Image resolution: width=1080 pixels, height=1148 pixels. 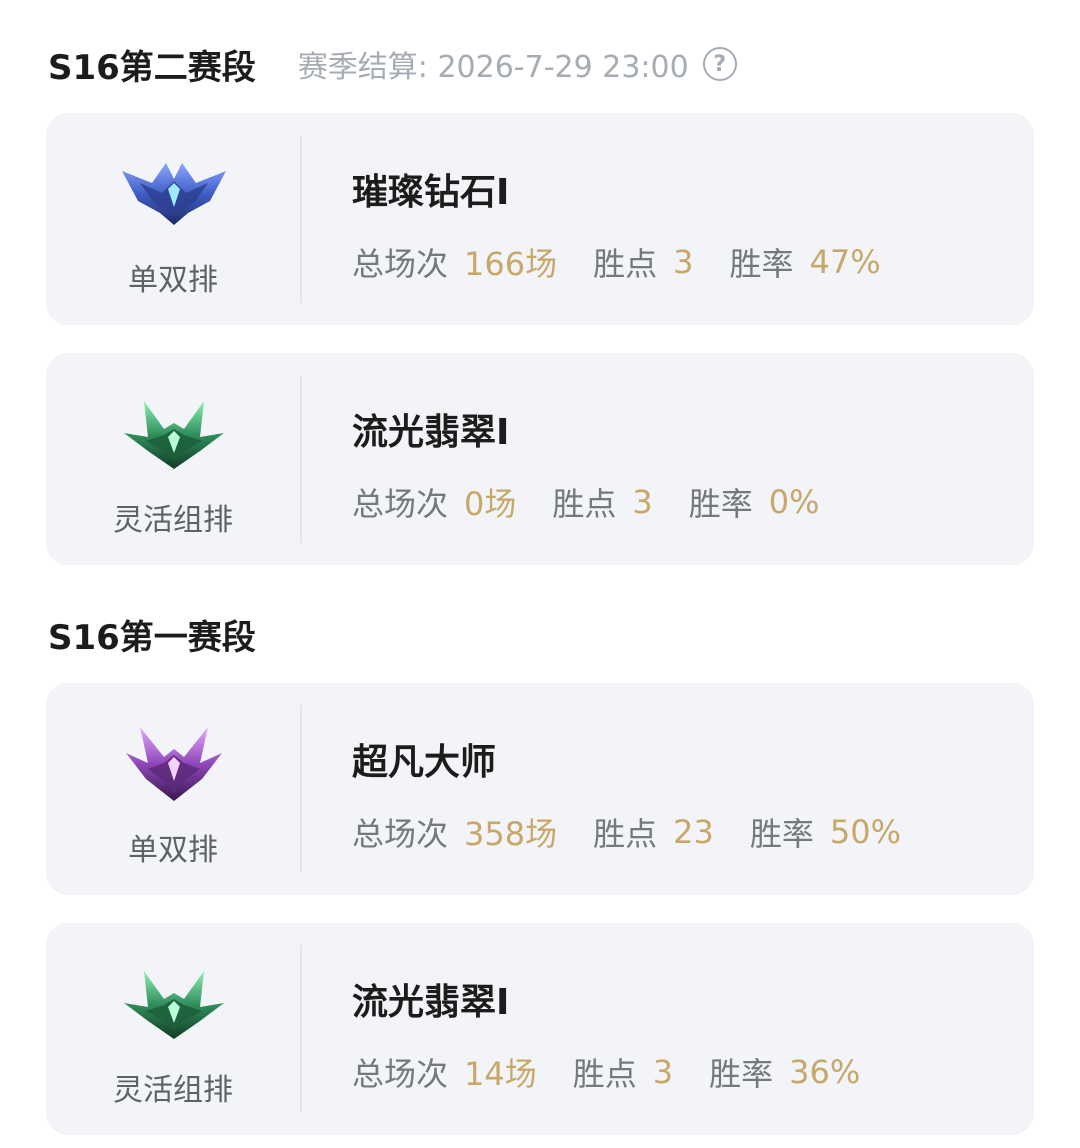 What do you see at coordinates (152, 67) in the screenshot?
I see `season-title: S16第二赛段` at bounding box center [152, 67].